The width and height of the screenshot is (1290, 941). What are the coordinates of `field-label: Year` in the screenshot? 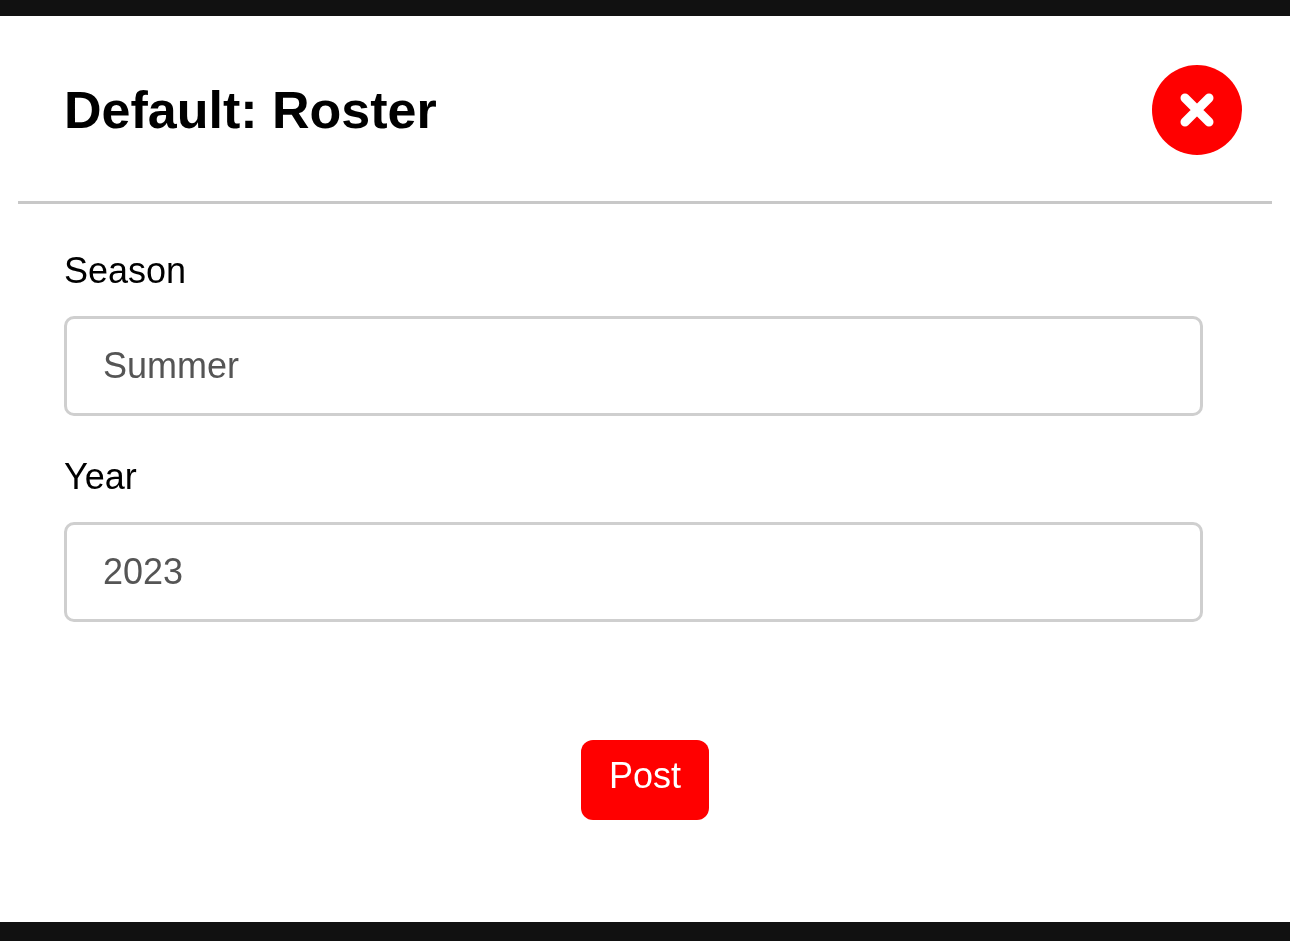 It's located at (101, 477).